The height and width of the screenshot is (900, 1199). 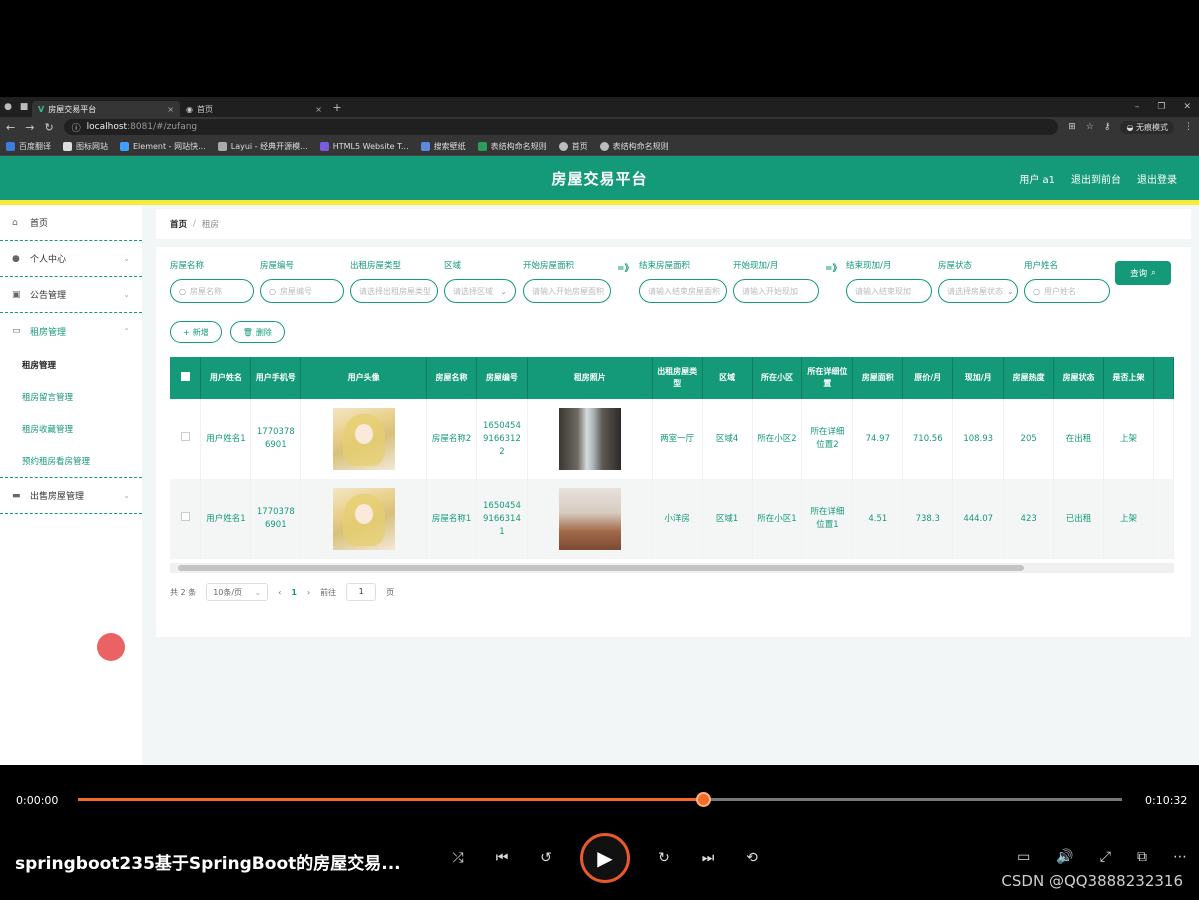 I want to click on sidebar-item-sale: ▬ 出售房屋管理 ⌄, so click(x=71, y=496).